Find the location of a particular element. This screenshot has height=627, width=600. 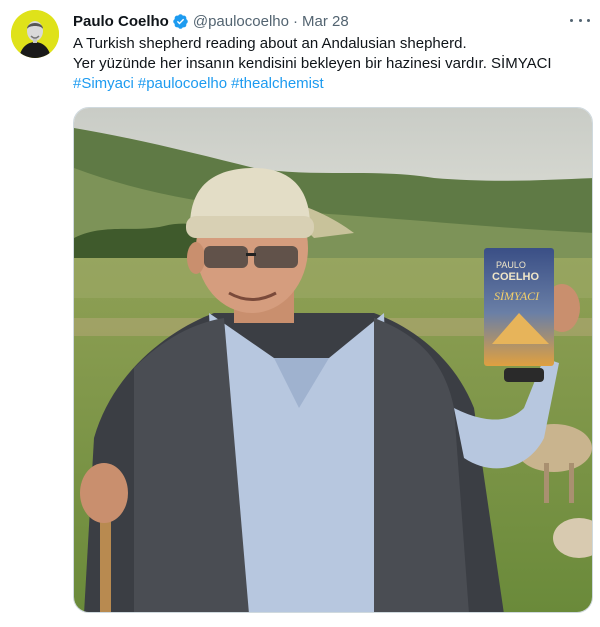

hashtag-list: #Simyaci #paulocoelho #thealchemist is located at coordinates (333, 84).